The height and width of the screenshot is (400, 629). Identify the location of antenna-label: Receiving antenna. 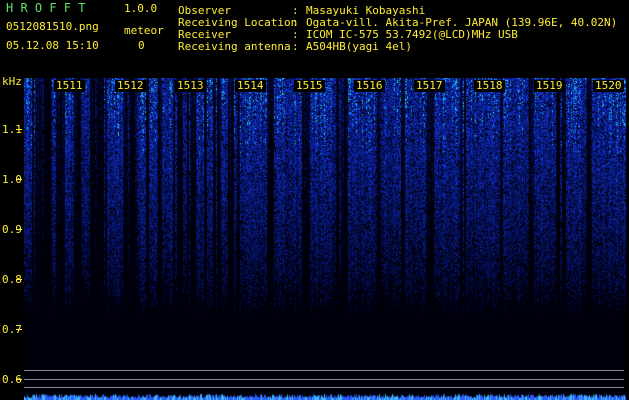
(234, 46).